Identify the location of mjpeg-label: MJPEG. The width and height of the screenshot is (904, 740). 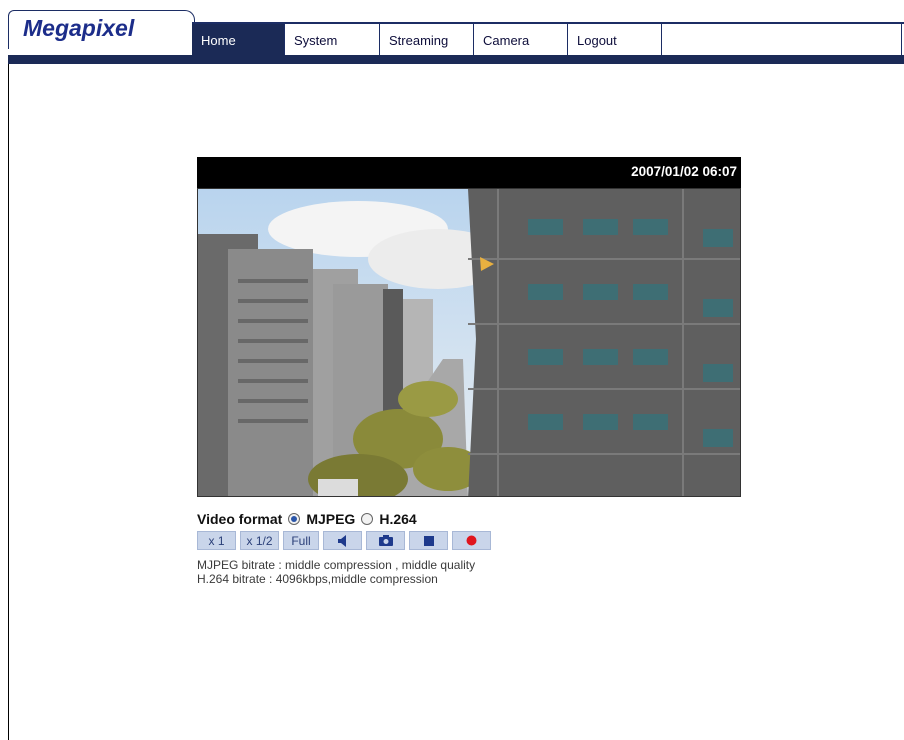
(331, 519).